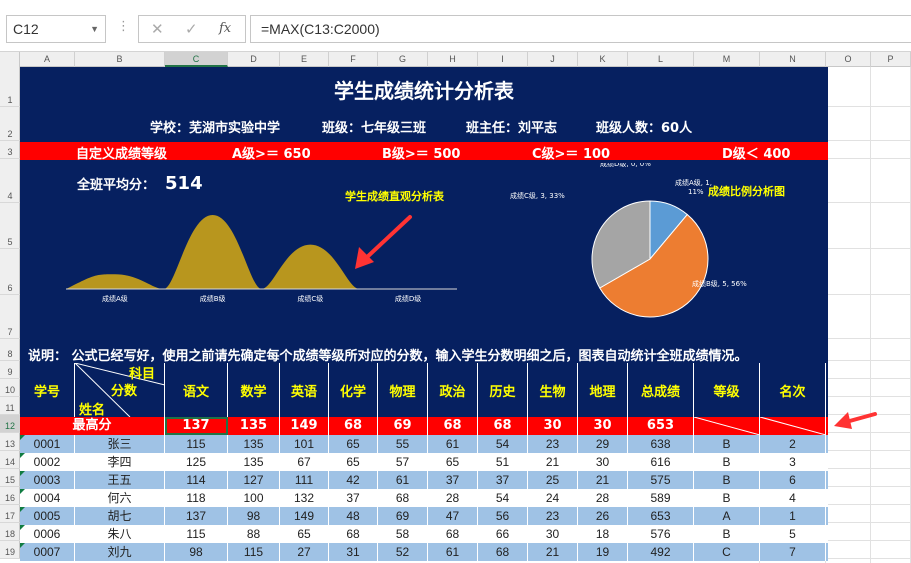 Image resolution: width=911 pixels, height=563 pixels. What do you see at coordinates (94, 29) in the screenshot?
I see `chevron-down-icon: ▼` at bounding box center [94, 29].